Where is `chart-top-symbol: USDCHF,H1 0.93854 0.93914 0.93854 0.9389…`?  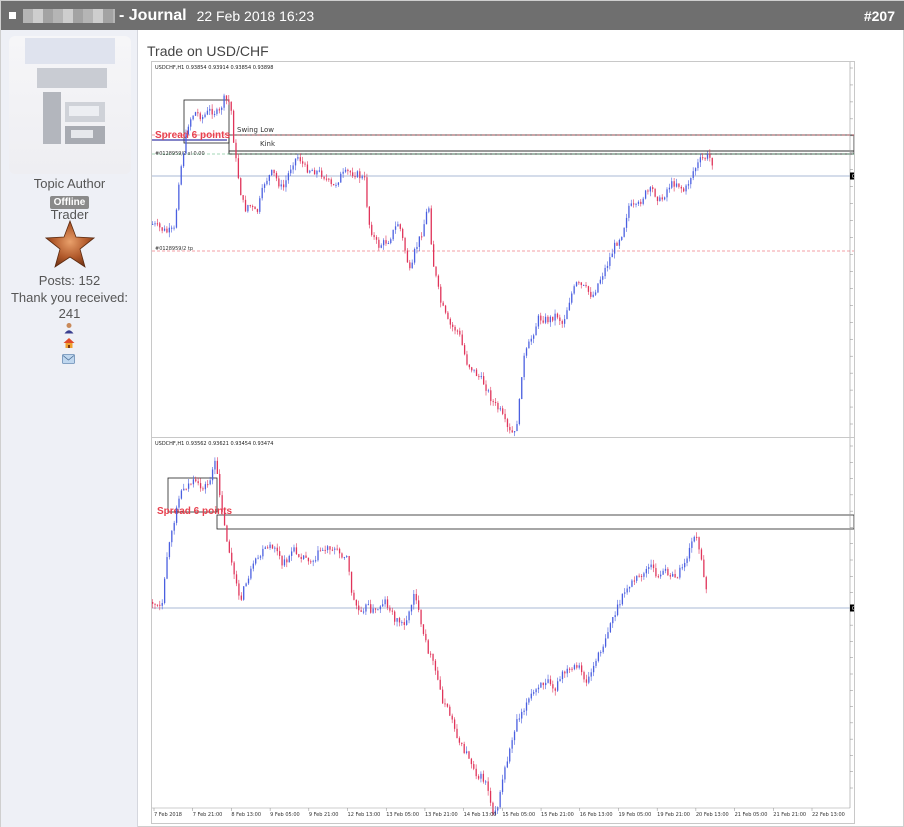
chart-top-symbol: USDCHF,H1 0.93854 0.93914 0.93854 0.9389… is located at coordinates (214, 68).